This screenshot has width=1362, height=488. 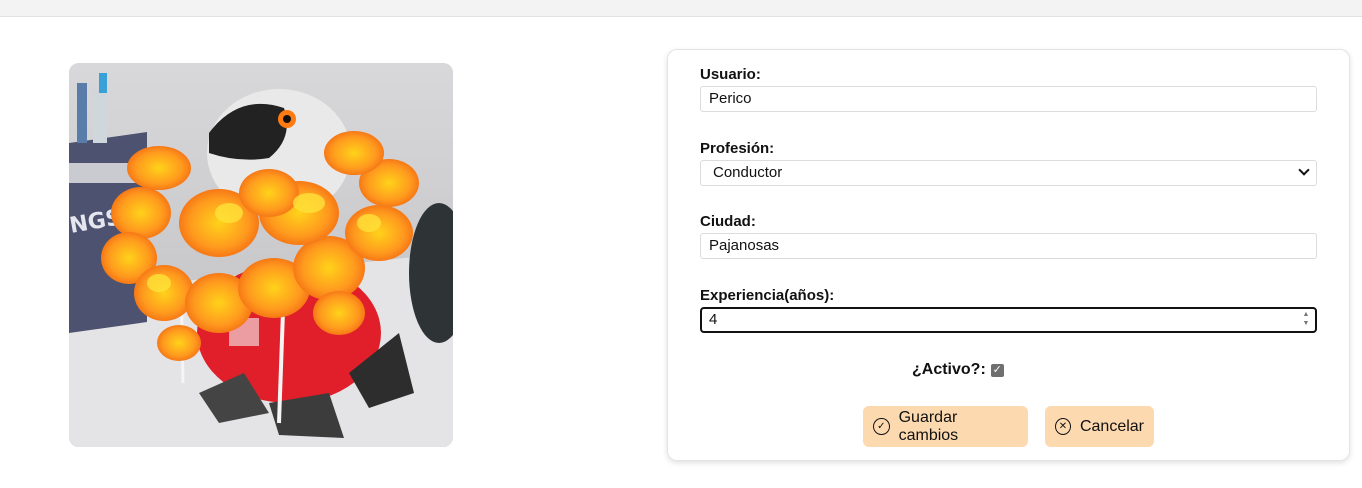 I want to click on top-bar, so click(x=681, y=8).